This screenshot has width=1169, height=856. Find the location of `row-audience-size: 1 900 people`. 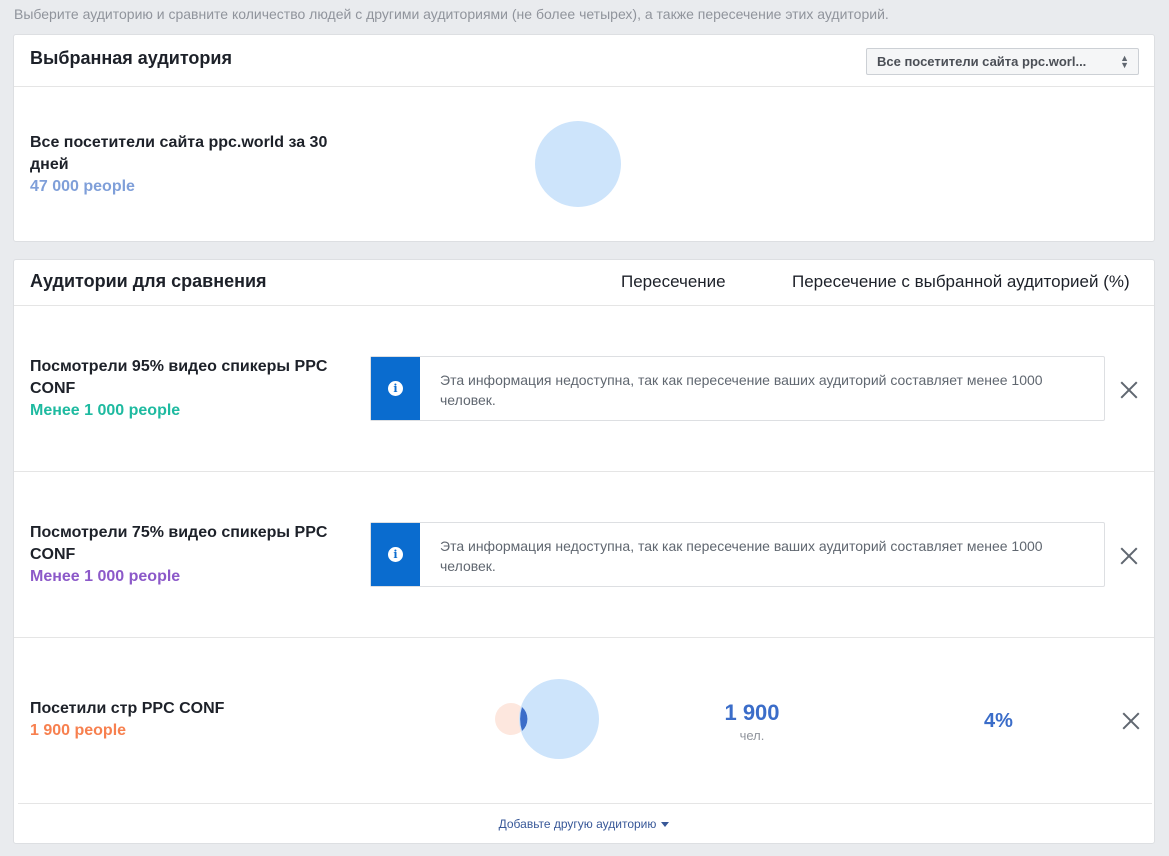

row-audience-size: 1 900 people is located at coordinates (78, 730).